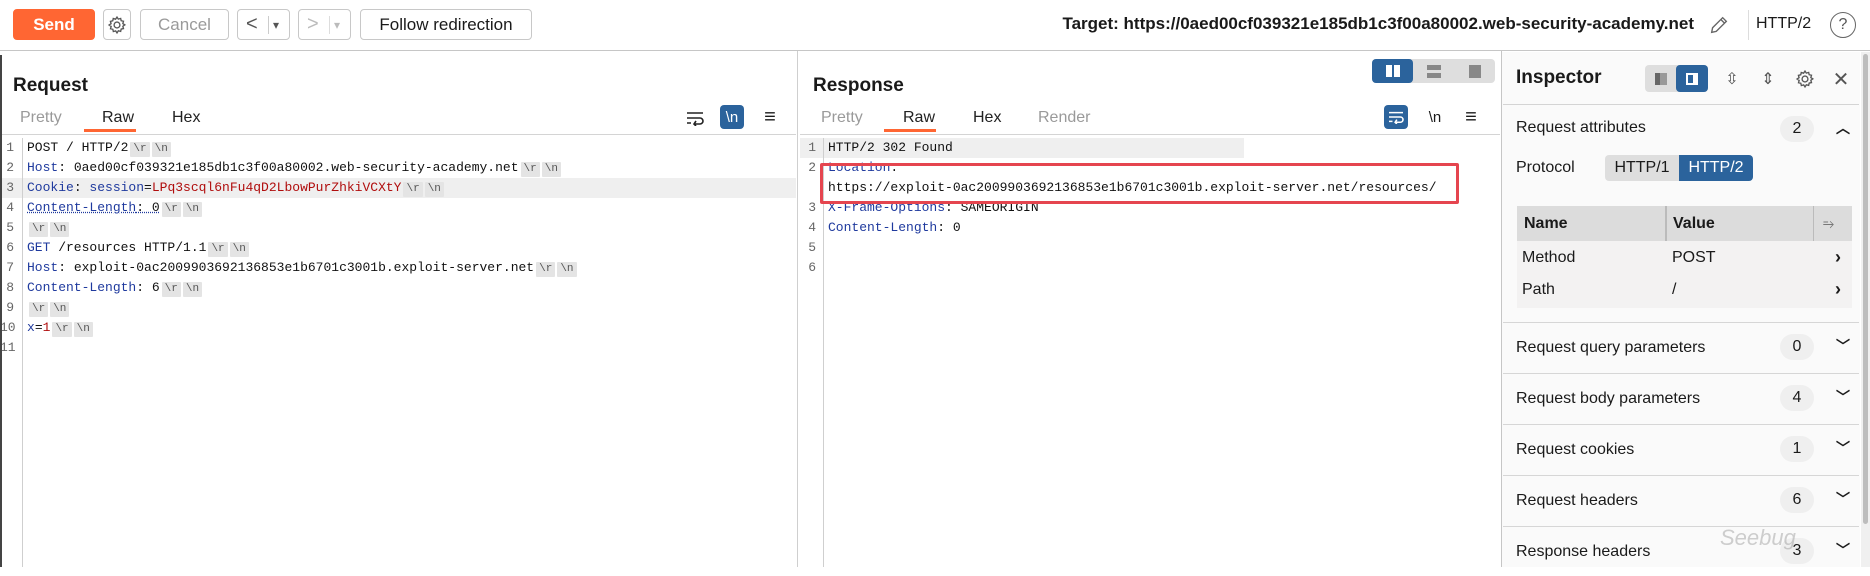 This screenshot has height=576, width=1870. I want to click on expand-all-icon: ⇳, so click(1732, 79).